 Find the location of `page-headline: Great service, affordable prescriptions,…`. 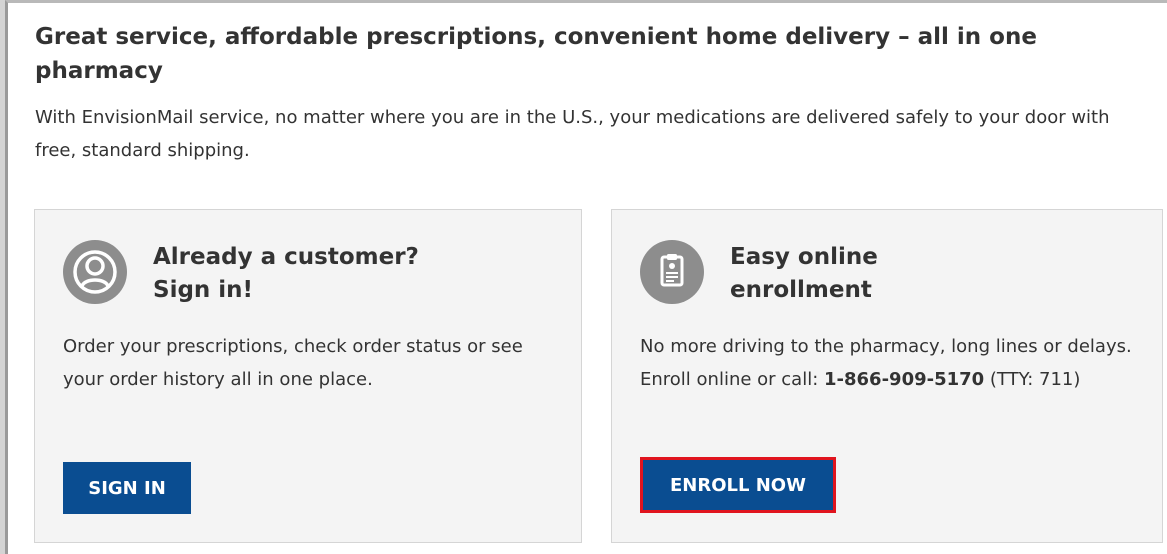

page-headline: Great service, affordable prescriptions,… is located at coordinates (536, 54).